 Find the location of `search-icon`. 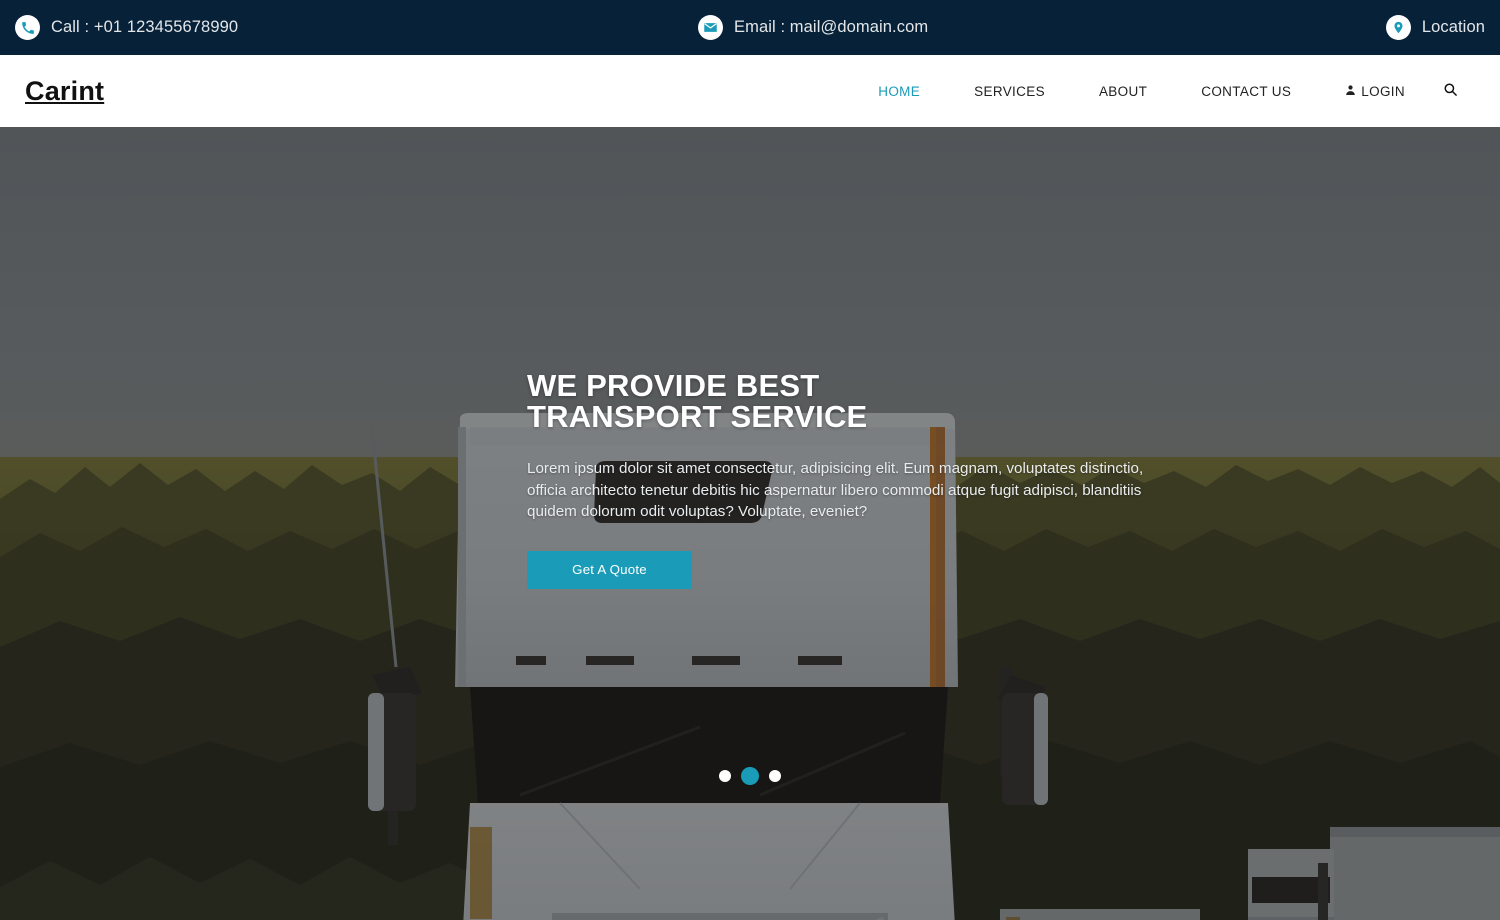

search-icon is located at coordinates (1450, 91).